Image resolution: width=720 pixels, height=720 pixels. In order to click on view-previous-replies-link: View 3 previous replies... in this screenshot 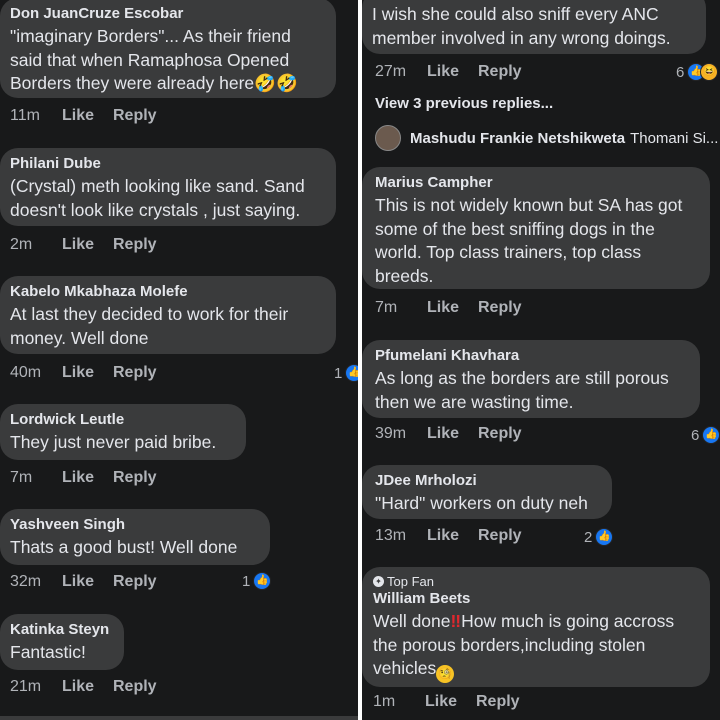, I will do `click(464, 103)`.